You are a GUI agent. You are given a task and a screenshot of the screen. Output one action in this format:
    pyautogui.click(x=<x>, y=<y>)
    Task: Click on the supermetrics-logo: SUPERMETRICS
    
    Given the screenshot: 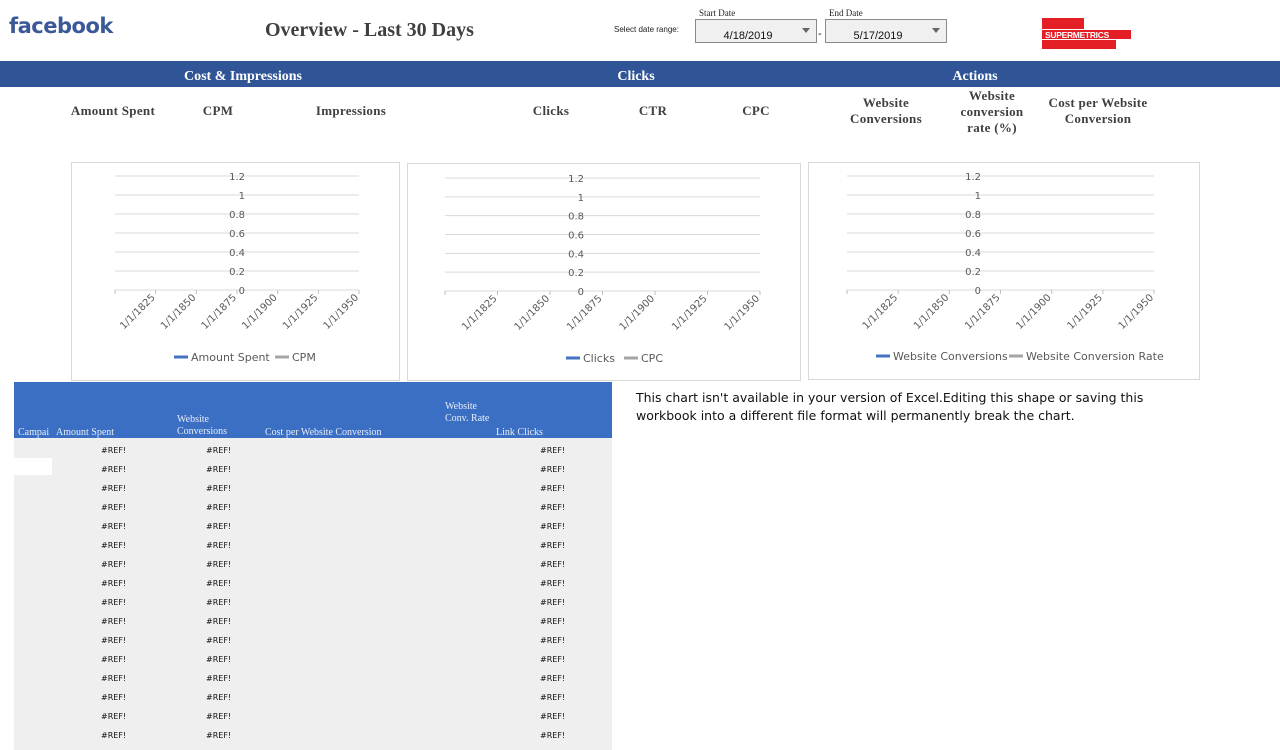 What is the action you would take?
    pyautogui.click(x=1087, y=34)
    